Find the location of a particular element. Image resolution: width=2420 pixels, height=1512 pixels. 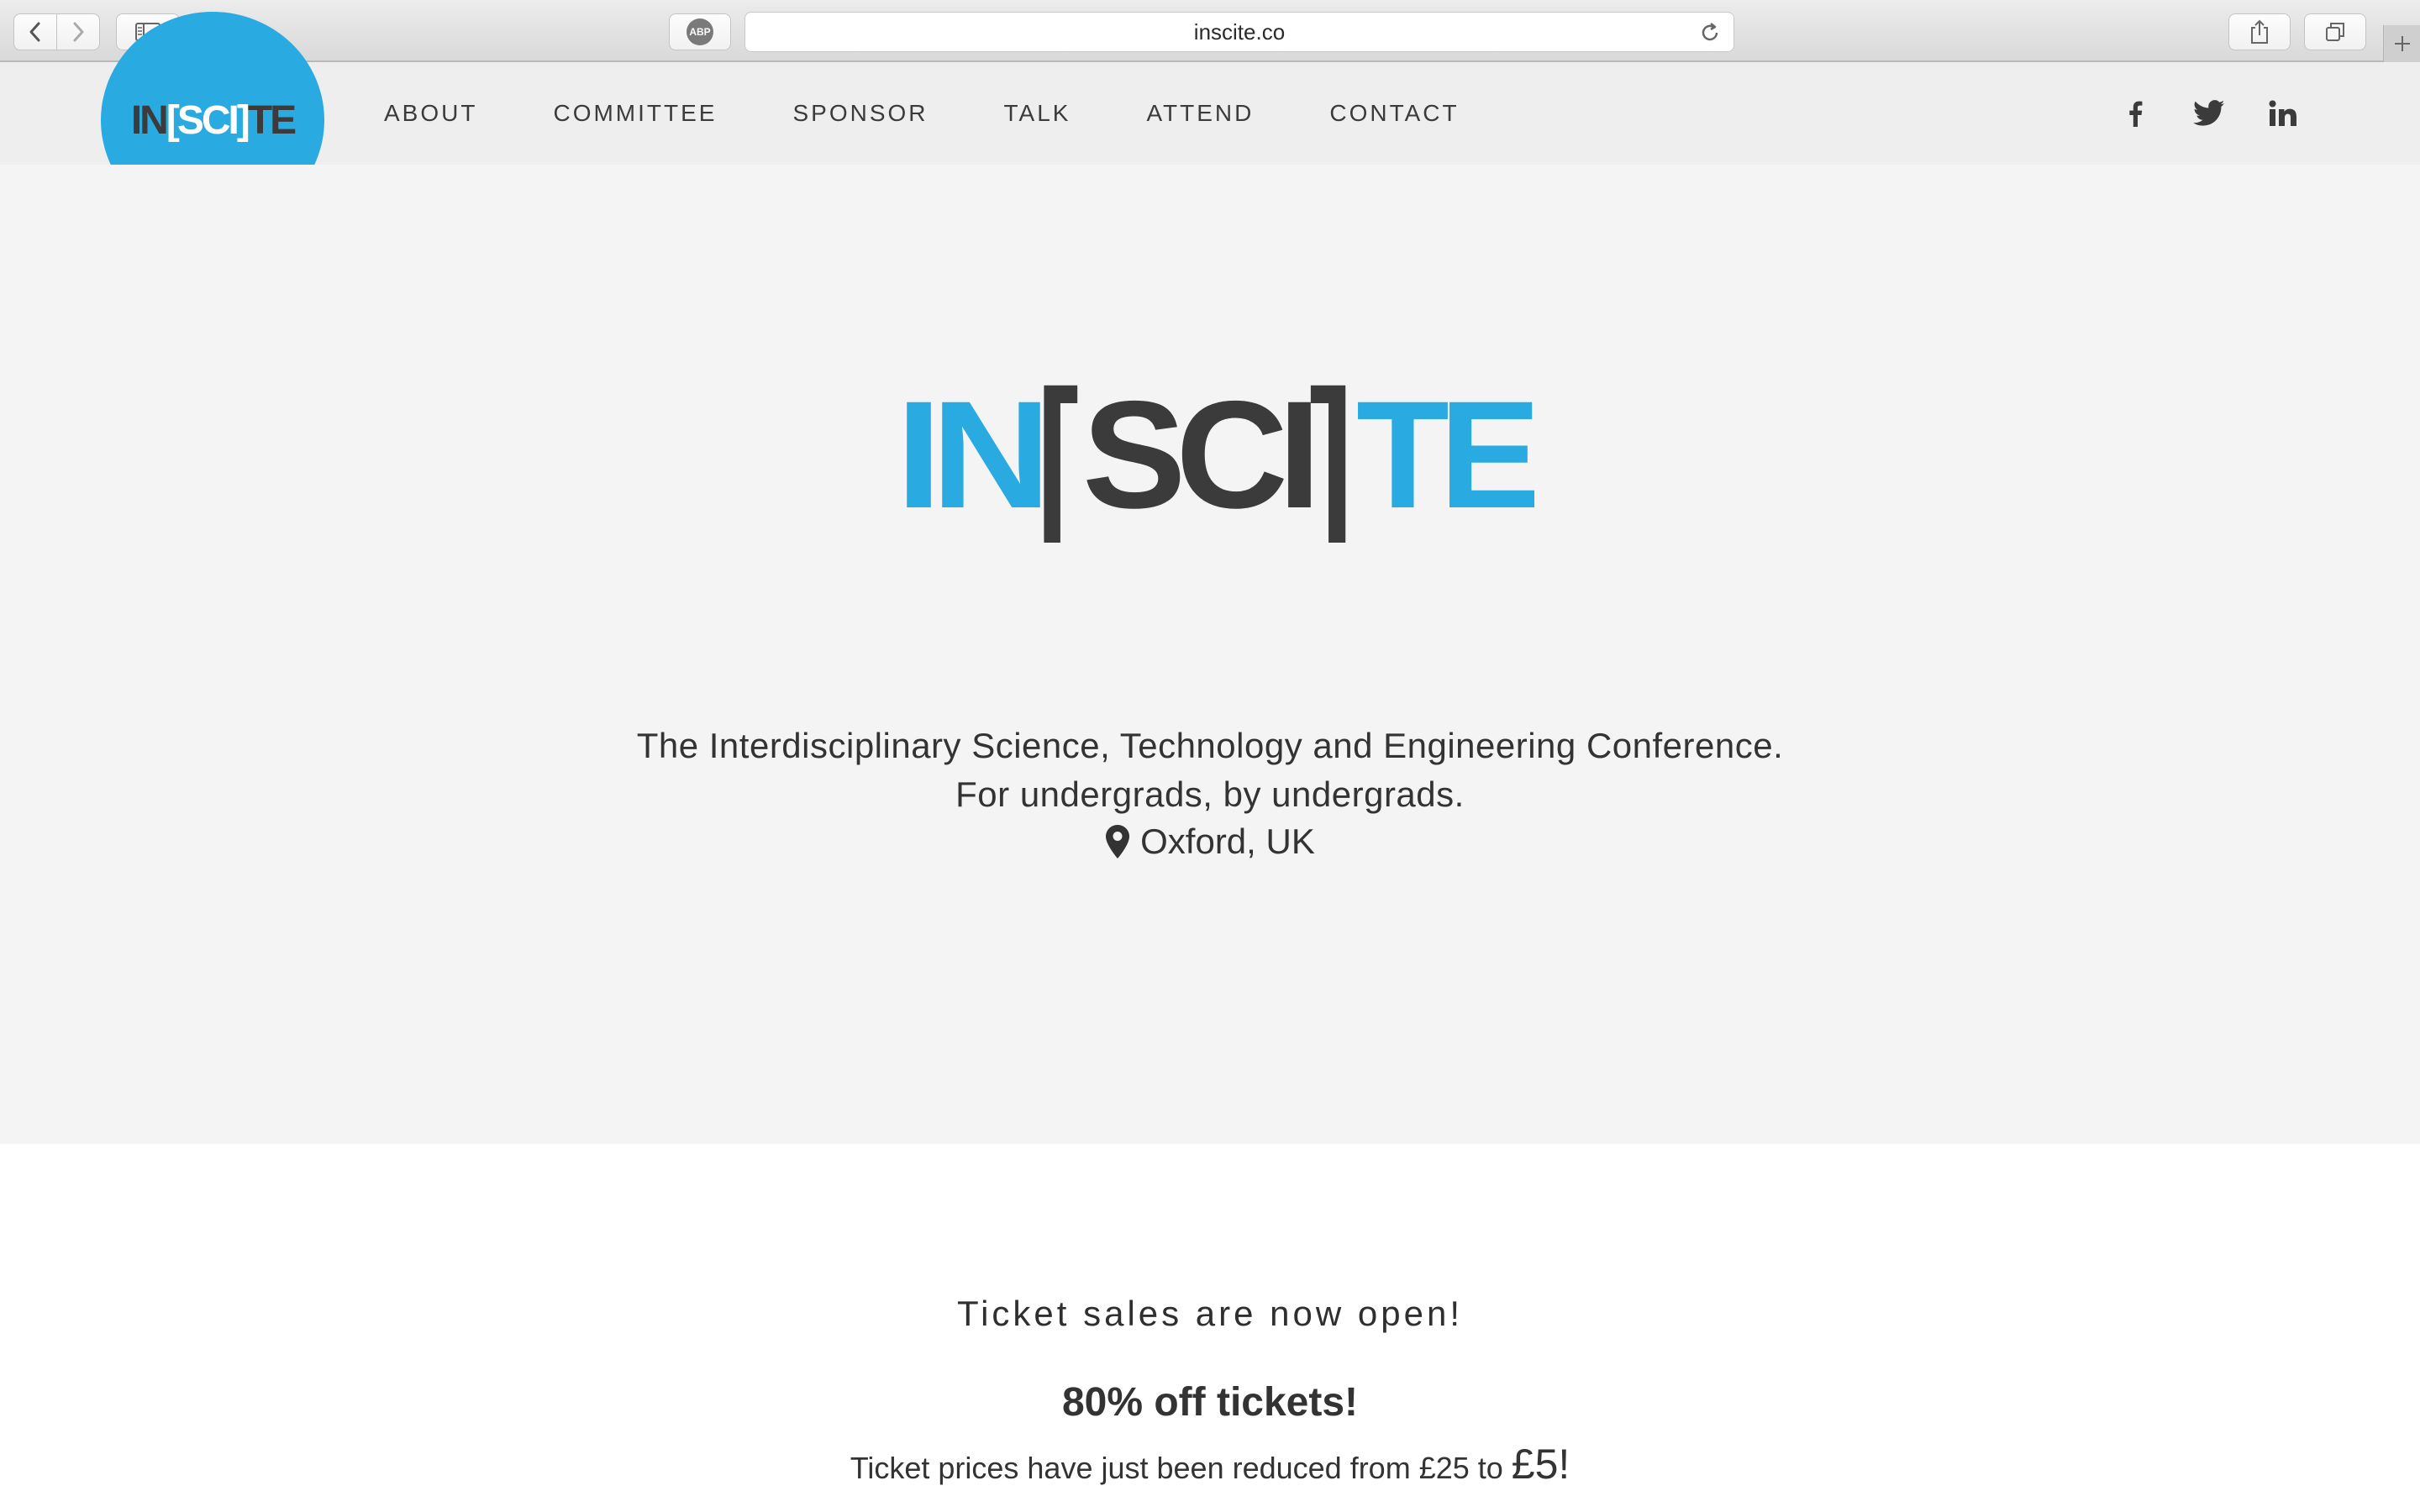

hero-logo-sci: SCI is located at coordinates (1196, 457).